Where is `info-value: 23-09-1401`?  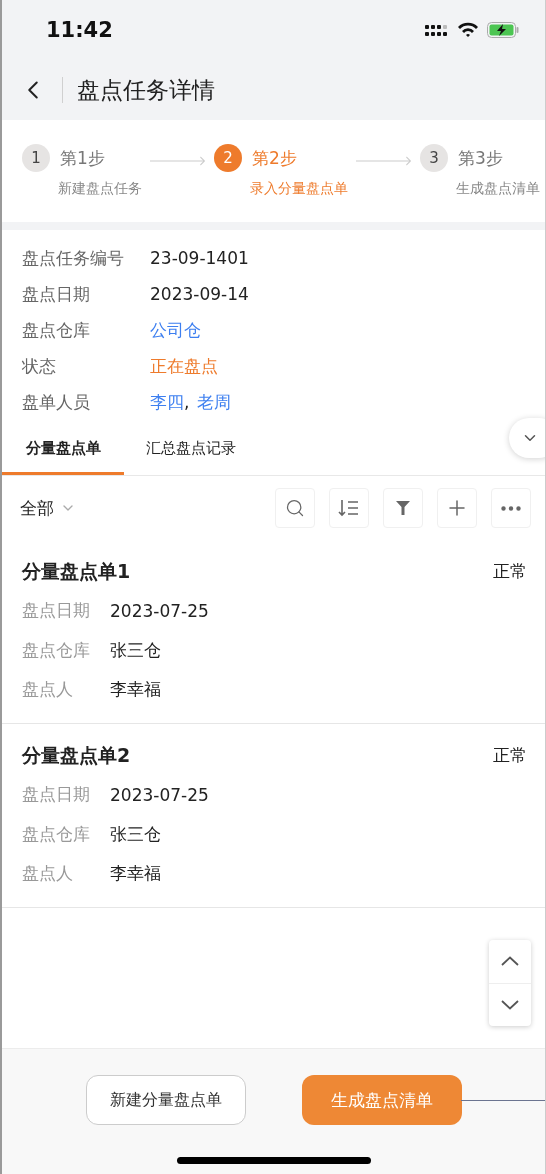 info-value: 23-09-1401 is located at coordinates (199, 258).